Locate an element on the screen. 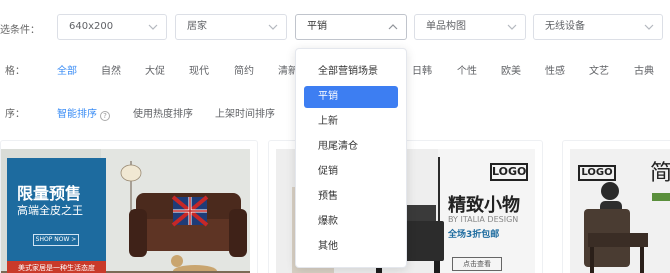 This screenshot has height=273, width=670. template-thumbnail: LOGO 简 is located at coordinates (620, 211).